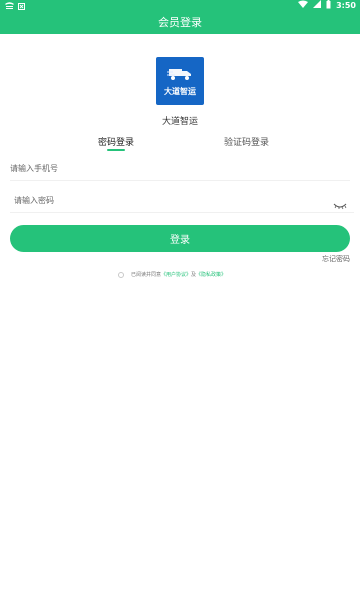 The image size is (360, 600). I want to click on active-tab-indicator, so click(116, 150).